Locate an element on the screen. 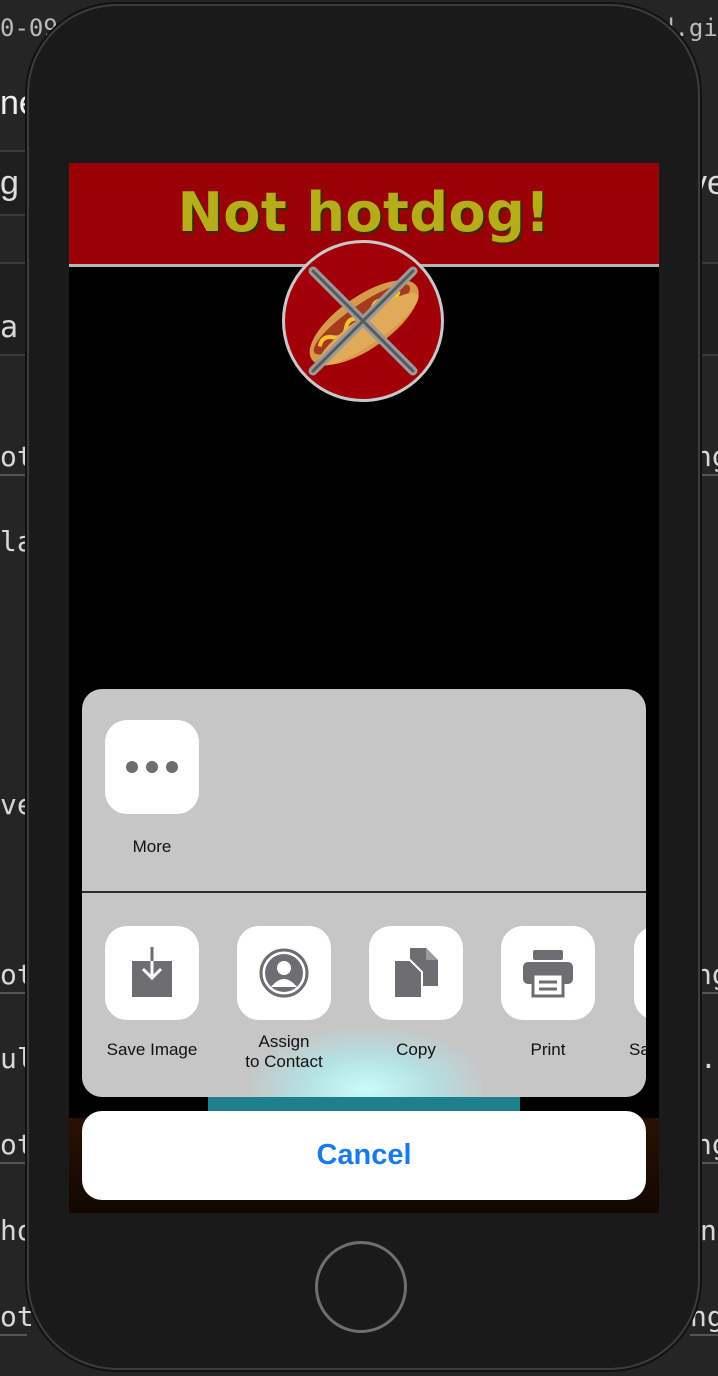 The image size is (718, 1376). share-more-label: More is located at coordinates (152, 846).